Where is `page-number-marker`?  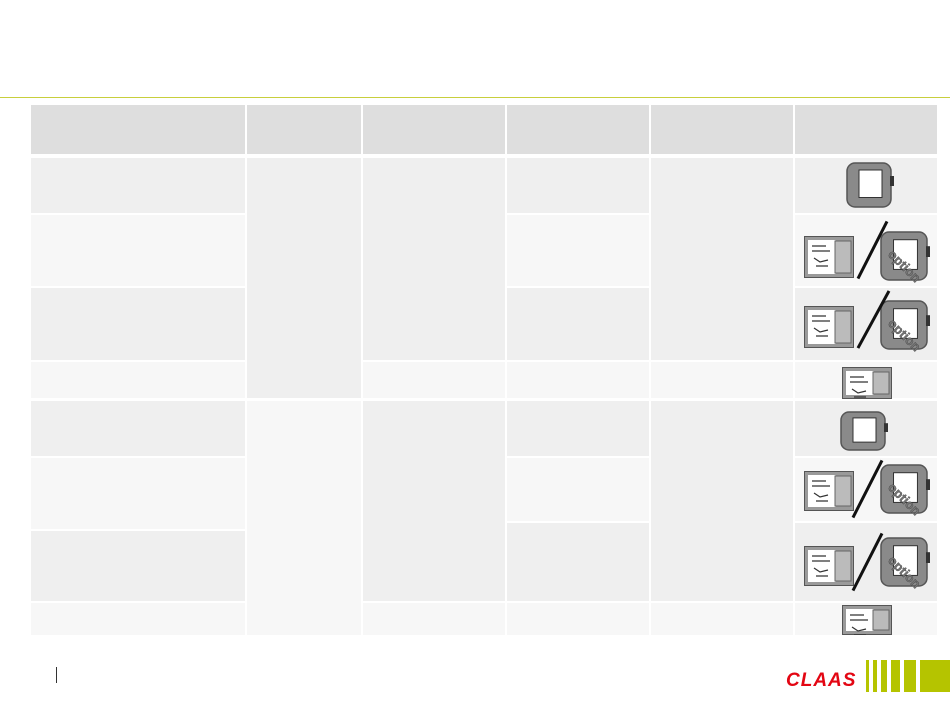 page-number-marker is located at coordinates (56, 675).